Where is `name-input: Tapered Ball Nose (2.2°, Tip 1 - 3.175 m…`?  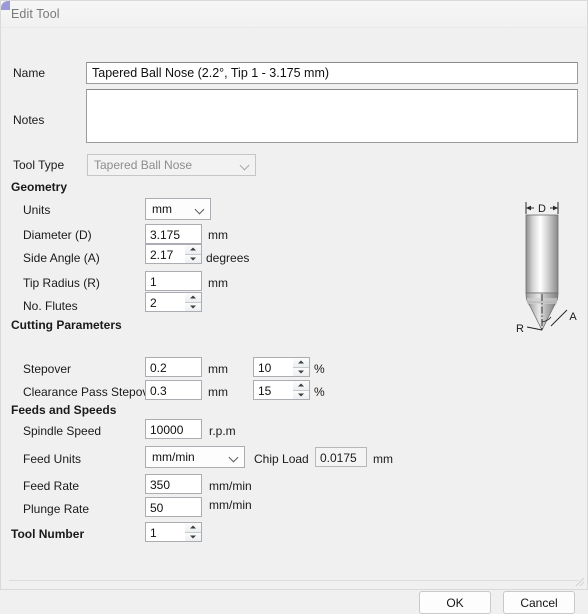 name-input: Tapered Ball Nose (2.2°, Tip 1 - 3.175 m… is located at coordinates (332, 73).